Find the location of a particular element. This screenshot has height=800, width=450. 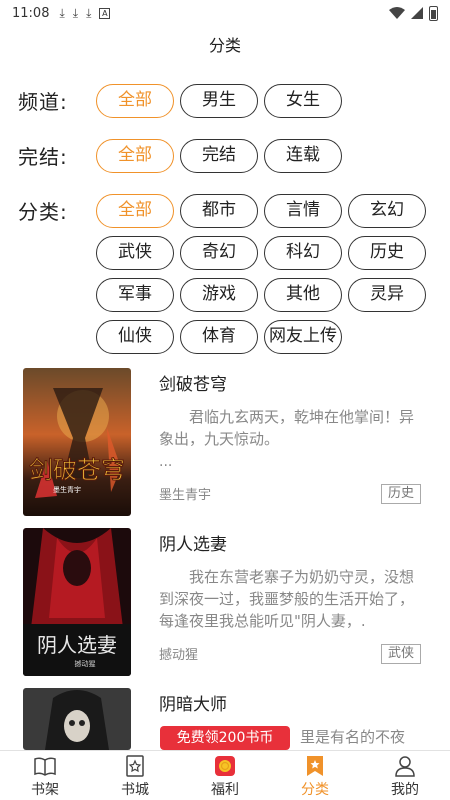

chip-category-game: 游戏 is located at coordinates (219, 295).